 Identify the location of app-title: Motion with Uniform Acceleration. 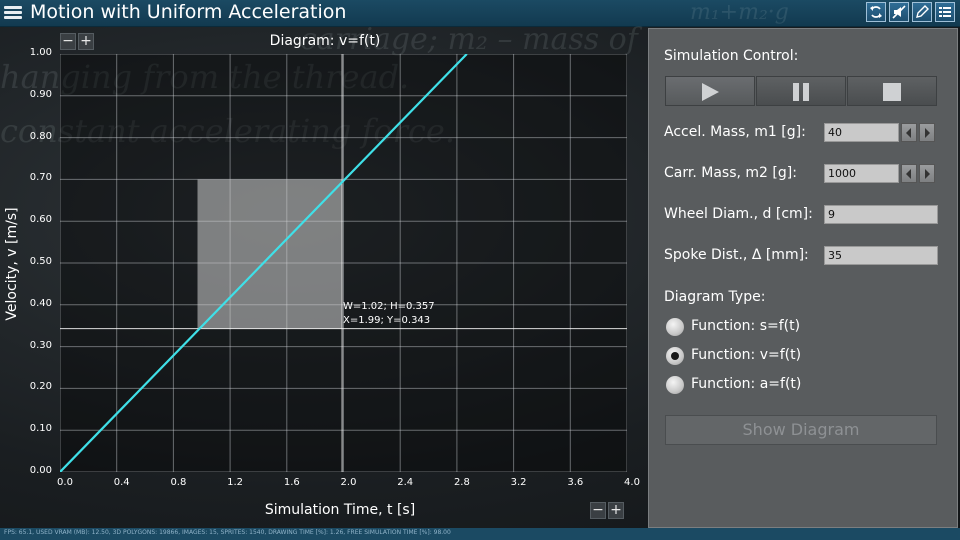
(188, 12).